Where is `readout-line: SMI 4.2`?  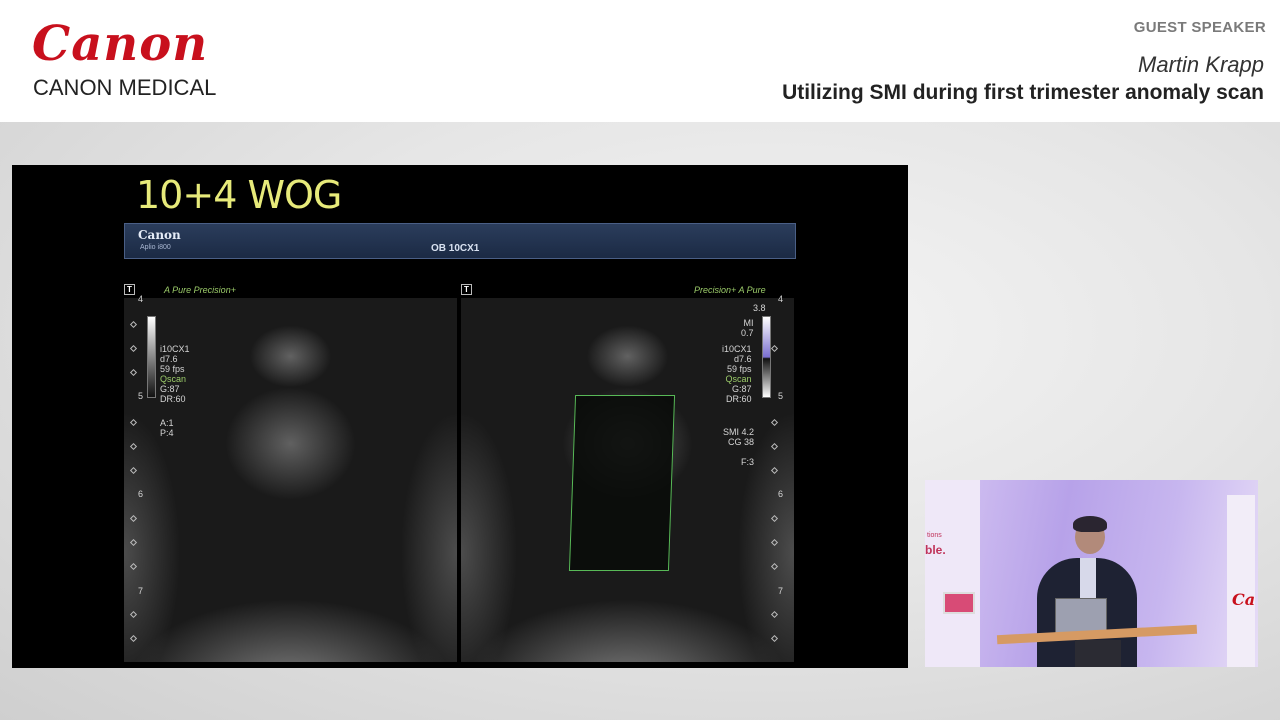 readout-line: SMI 4.2 is located at coordinates (739, 432).